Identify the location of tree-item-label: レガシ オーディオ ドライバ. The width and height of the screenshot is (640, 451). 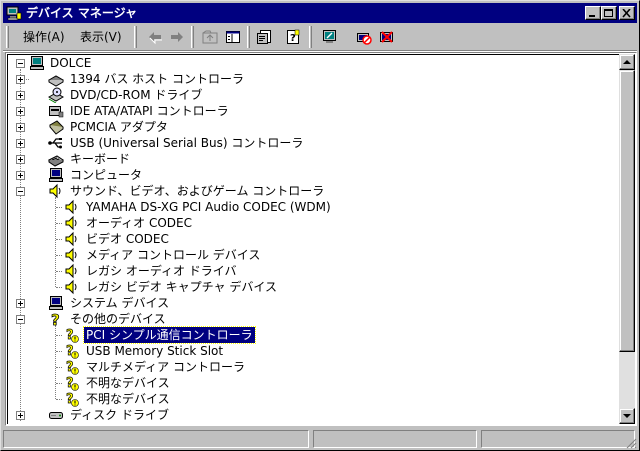
(161, 271).